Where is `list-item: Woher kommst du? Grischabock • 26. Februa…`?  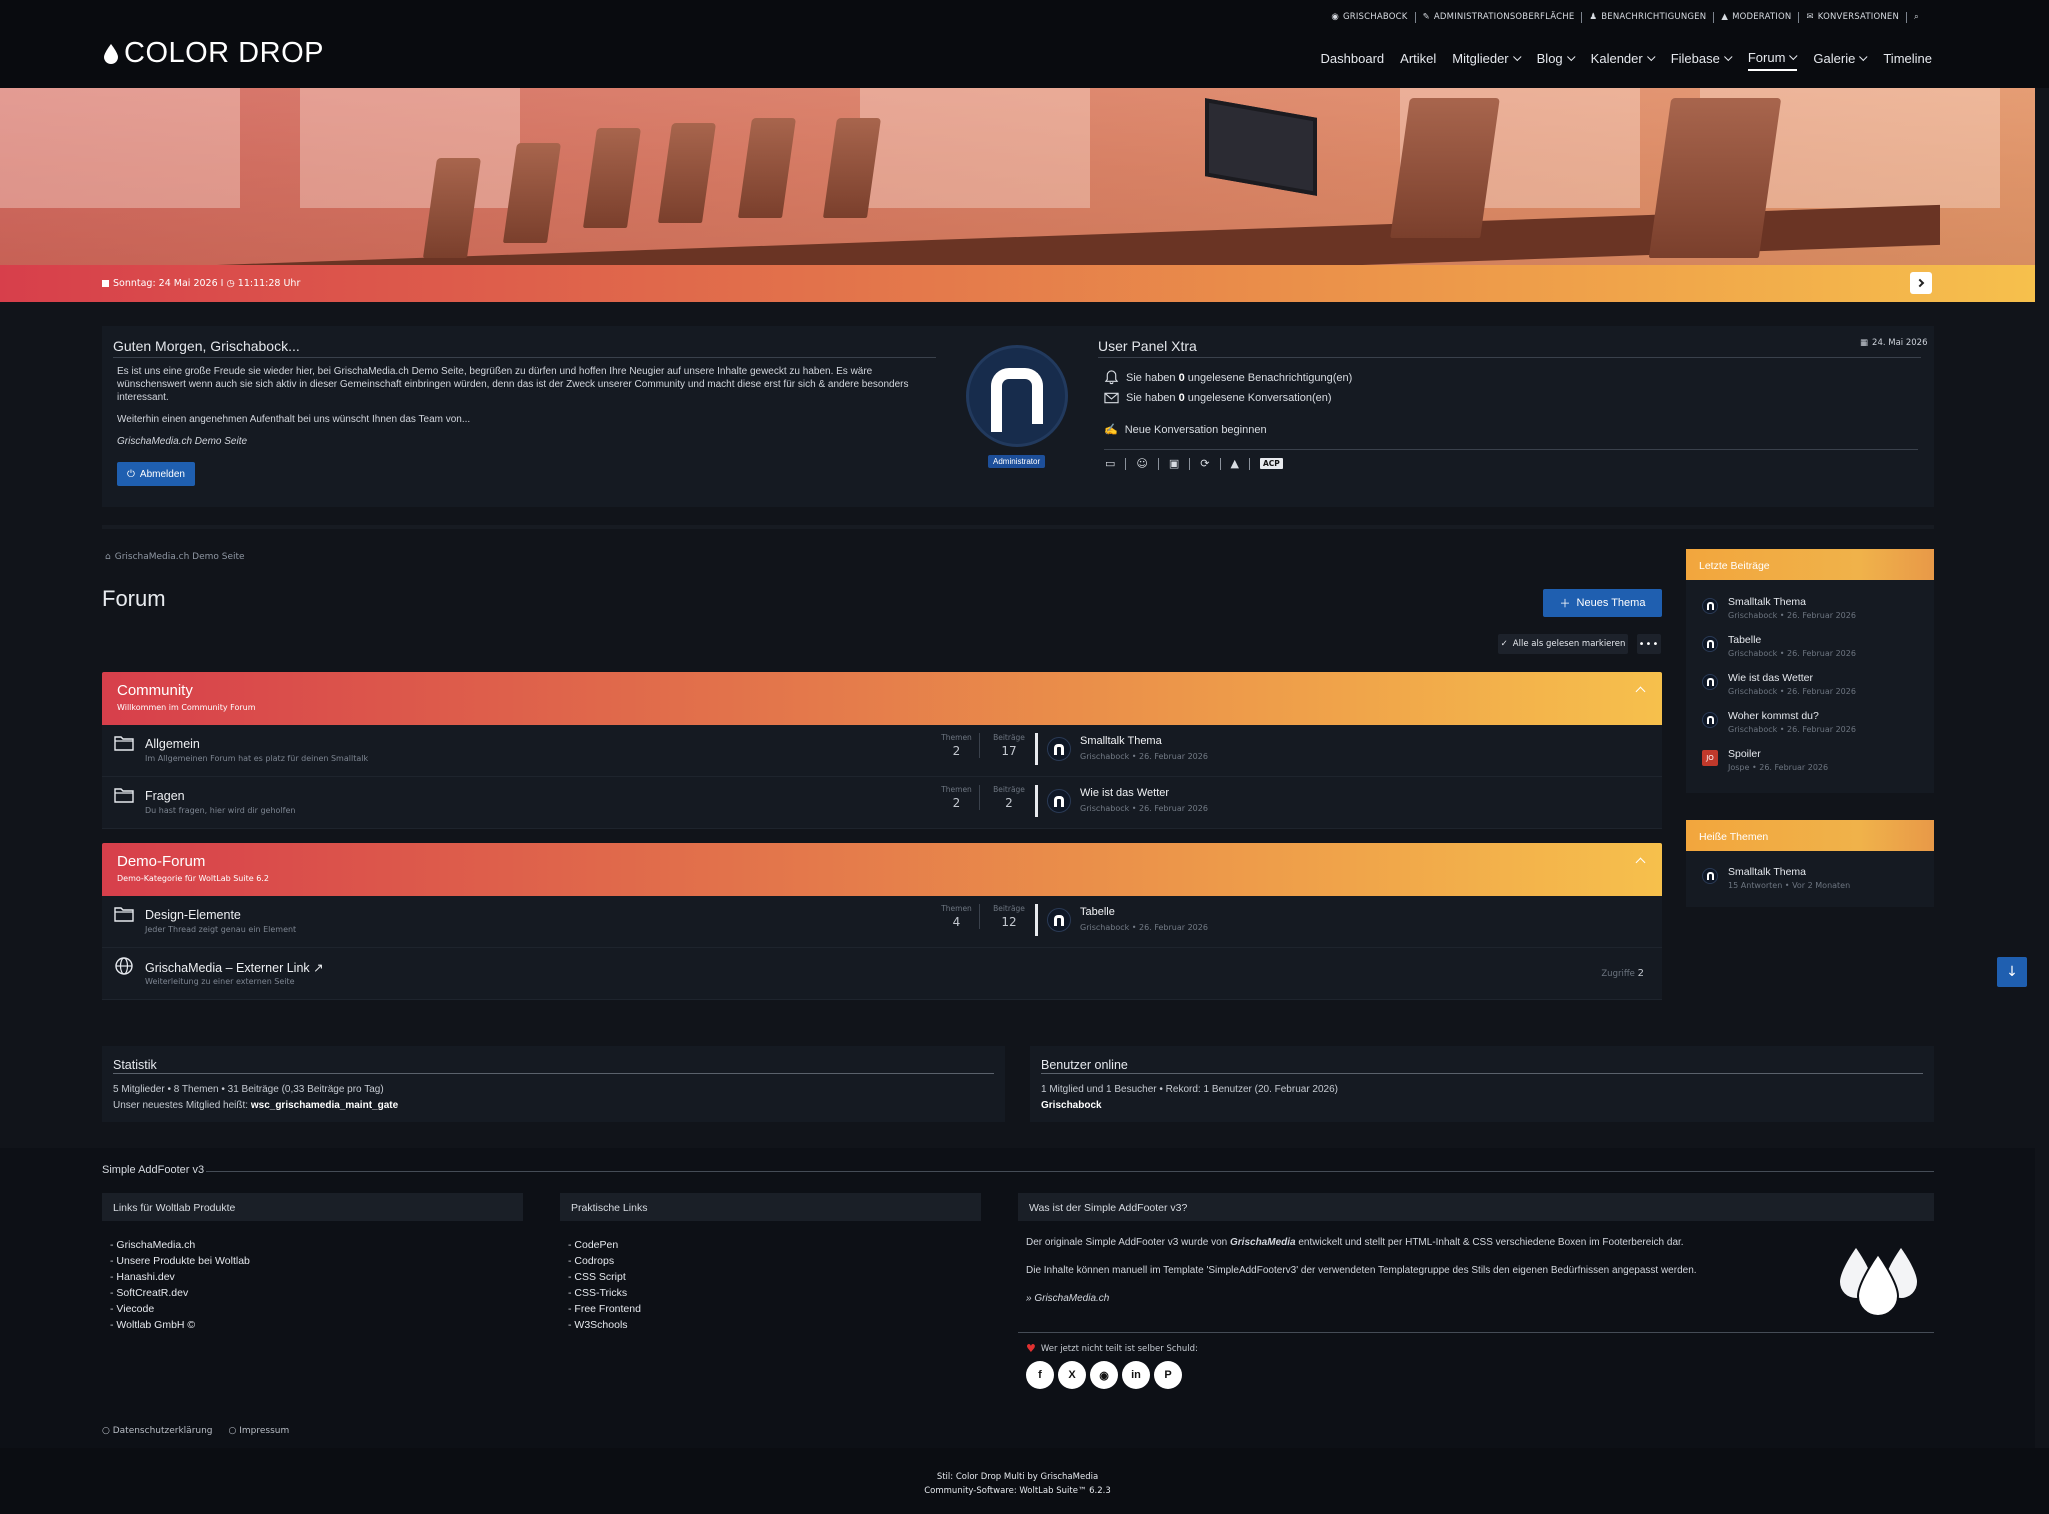
list-item: Woher kommst du? Grischabock • 26. Februa… is located at coordinates (1779, 722).